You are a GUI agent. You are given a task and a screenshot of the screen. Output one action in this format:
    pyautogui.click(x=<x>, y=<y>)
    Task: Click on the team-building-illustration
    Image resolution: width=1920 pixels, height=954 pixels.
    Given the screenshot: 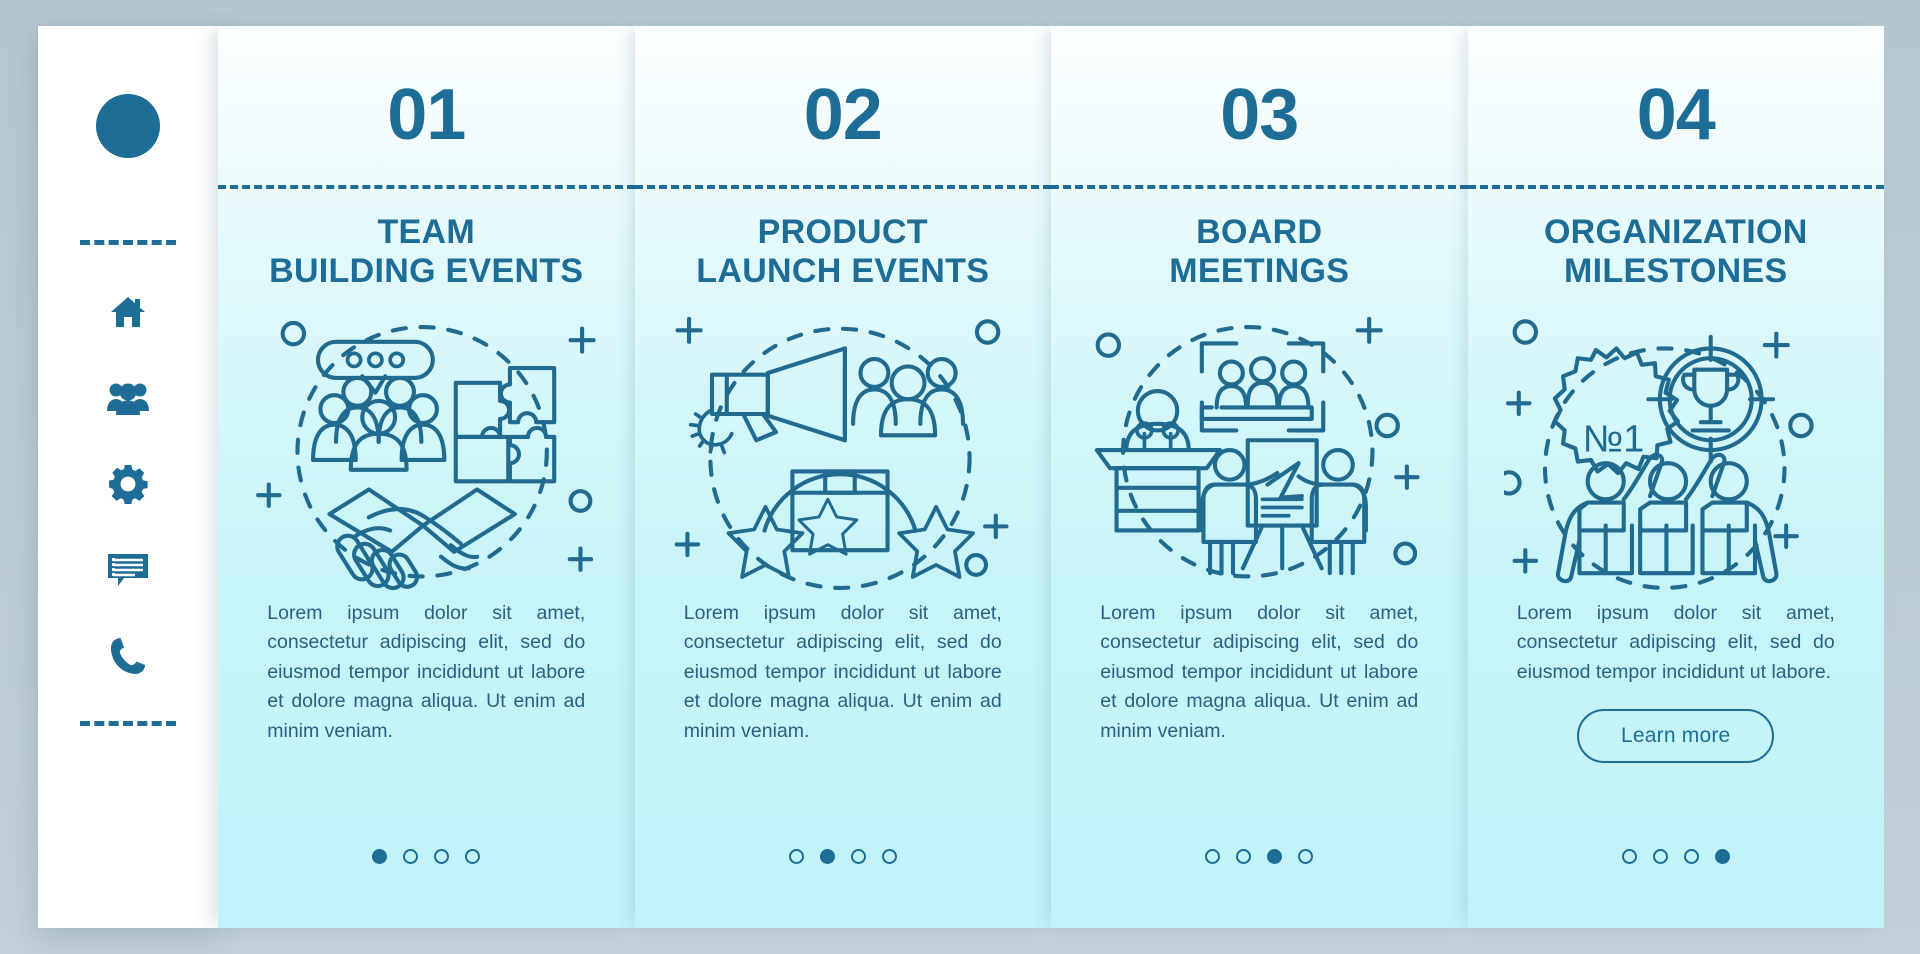 What is the action you would take?
    pyautogui.click(x=426, y=446)
    